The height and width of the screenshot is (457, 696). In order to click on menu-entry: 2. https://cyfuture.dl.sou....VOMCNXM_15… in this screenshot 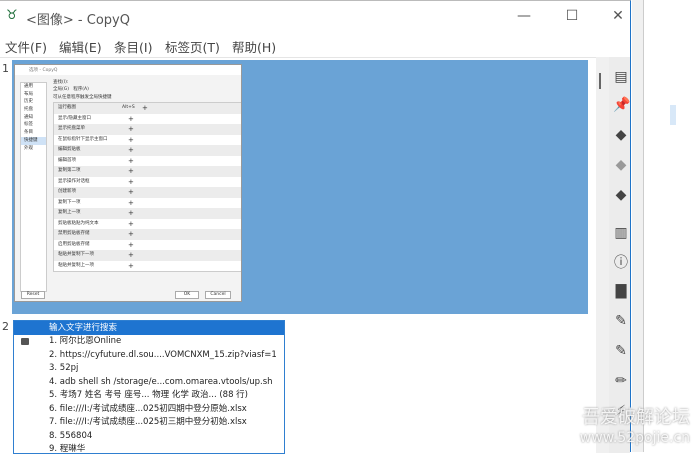, I will do `click(149, 356)`.